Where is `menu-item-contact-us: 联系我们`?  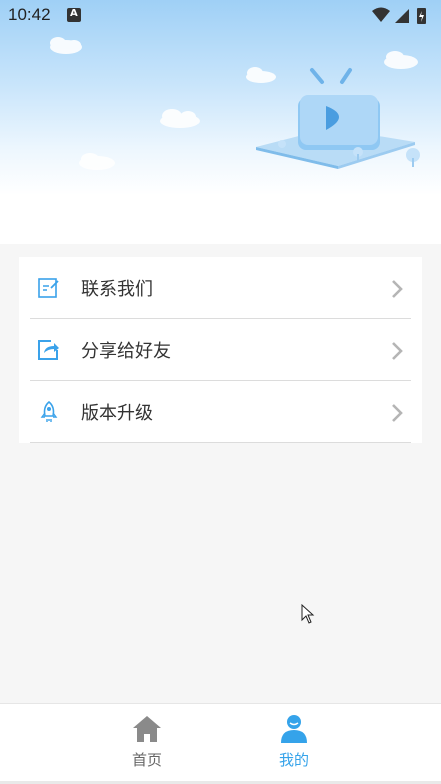
menu-item-contact-us: 联系我们 is located at coordinates (220, 288).